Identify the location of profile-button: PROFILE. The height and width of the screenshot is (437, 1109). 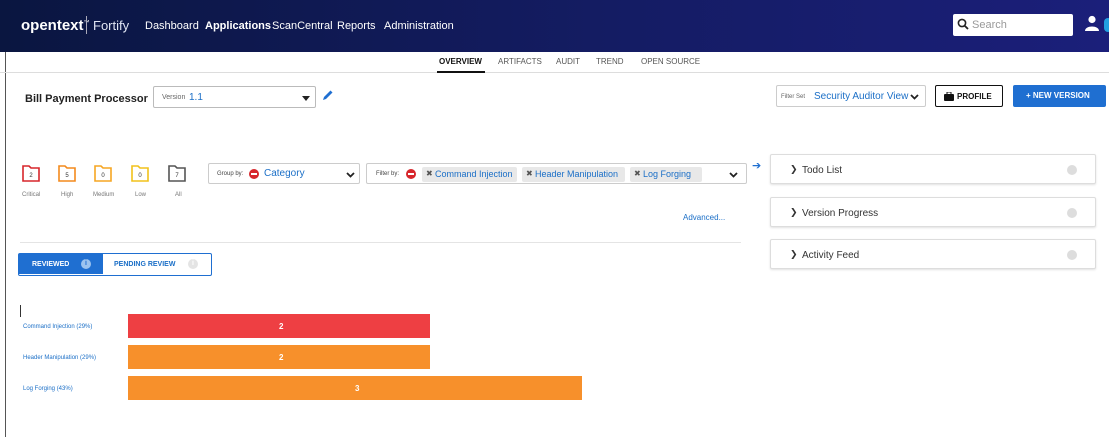
(969, 96).